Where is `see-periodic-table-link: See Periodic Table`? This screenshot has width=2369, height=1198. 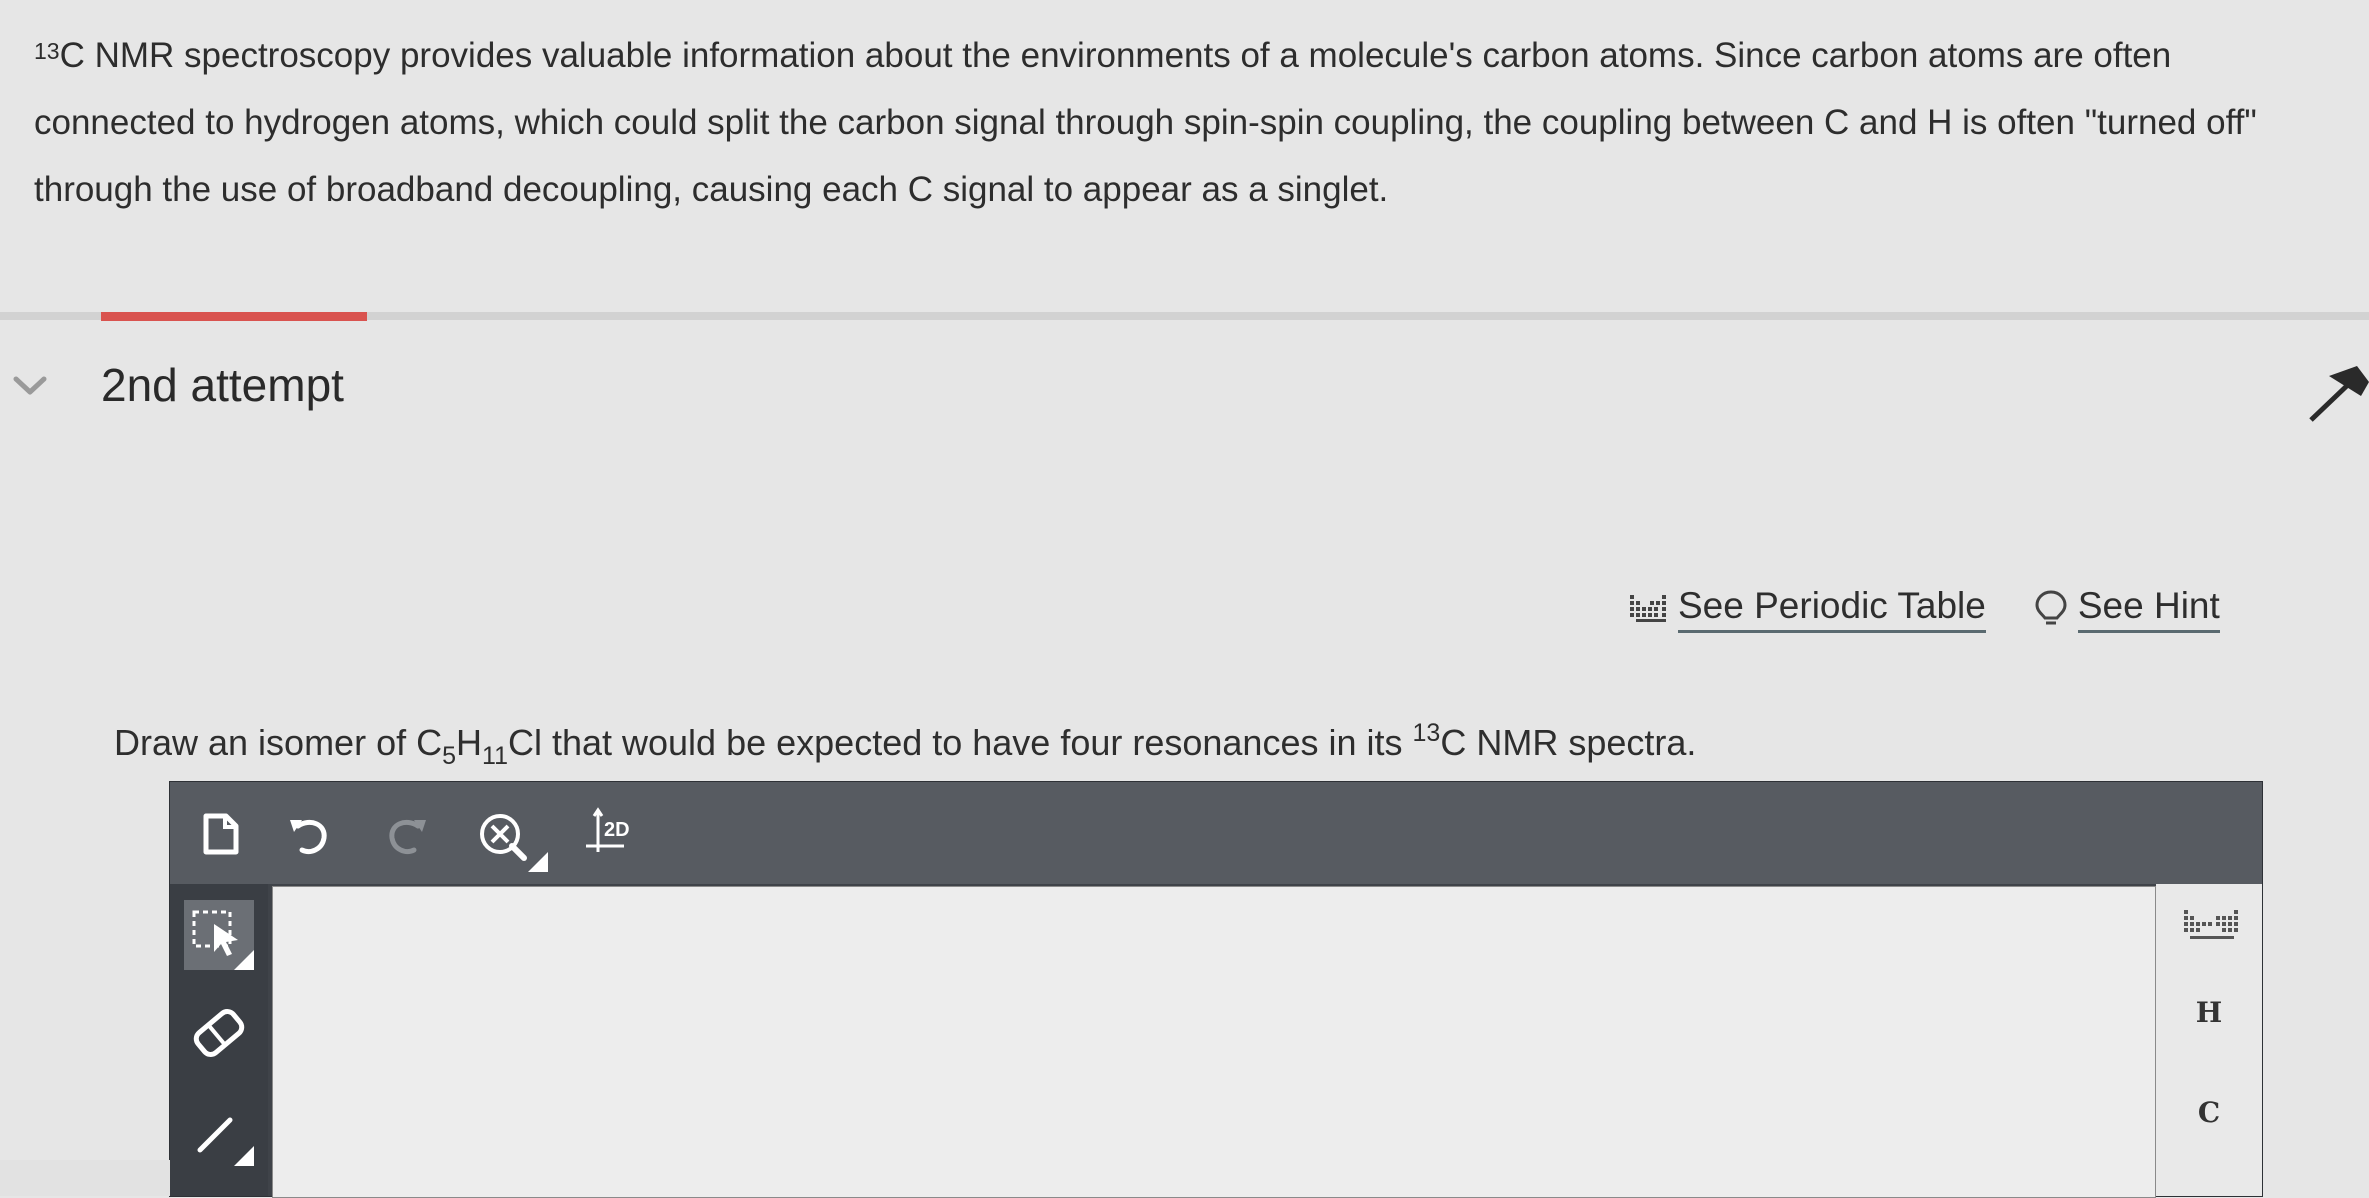
see-periodic-table-link: See Periodic Table is located at coordinates (1807, 609).